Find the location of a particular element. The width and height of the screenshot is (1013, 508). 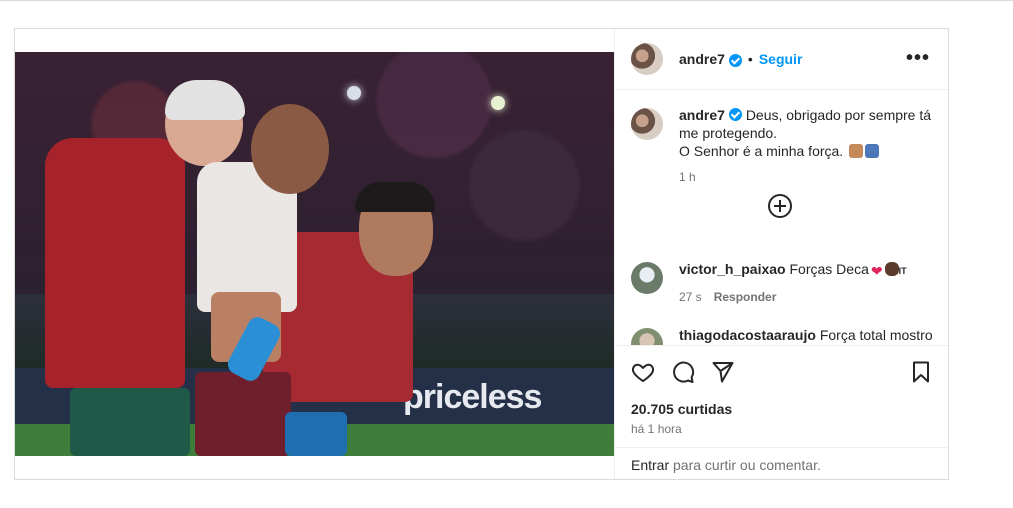

reply-button: Responder is located at coordinates (745, 297).